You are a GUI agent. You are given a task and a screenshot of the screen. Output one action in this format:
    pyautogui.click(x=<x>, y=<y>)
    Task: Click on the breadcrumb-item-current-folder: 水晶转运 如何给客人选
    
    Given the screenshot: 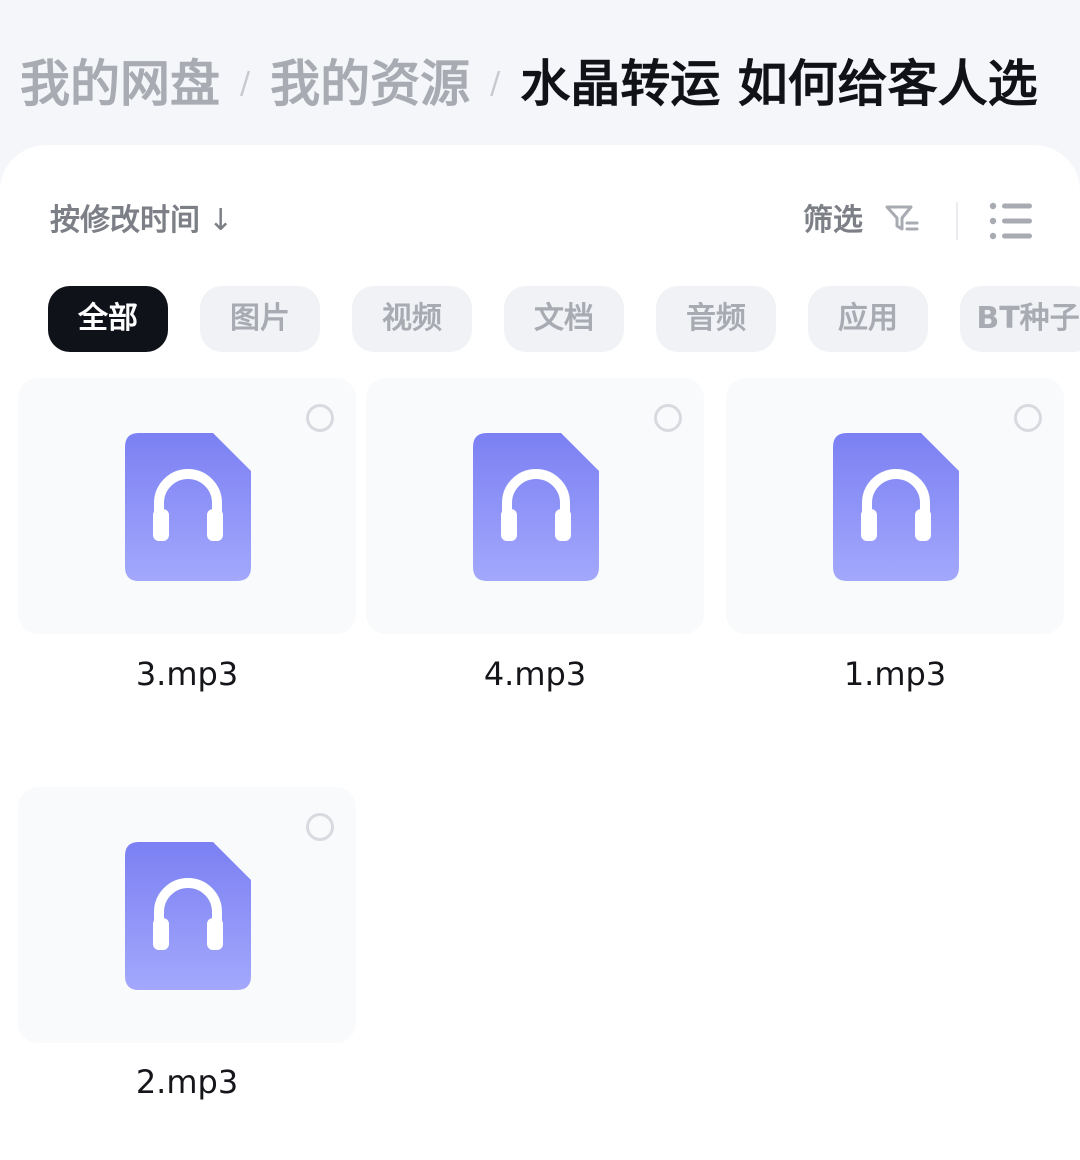 What is the action you would take?
    pyautogui.click(x=779, y=83)
    